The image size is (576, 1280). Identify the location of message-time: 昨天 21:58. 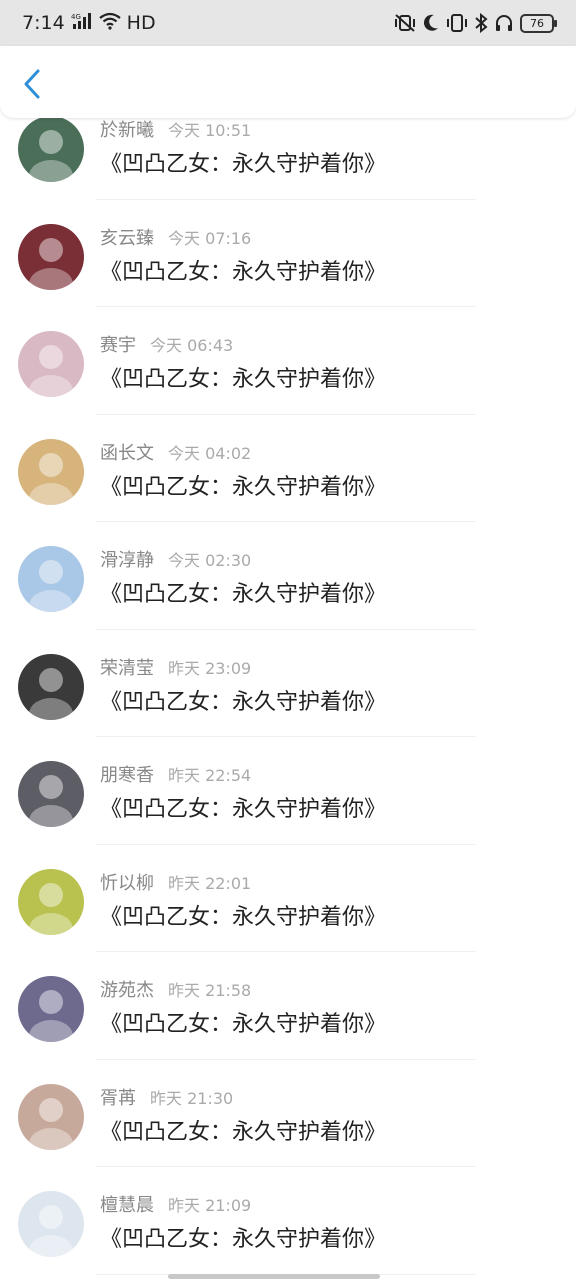
(210, 990).